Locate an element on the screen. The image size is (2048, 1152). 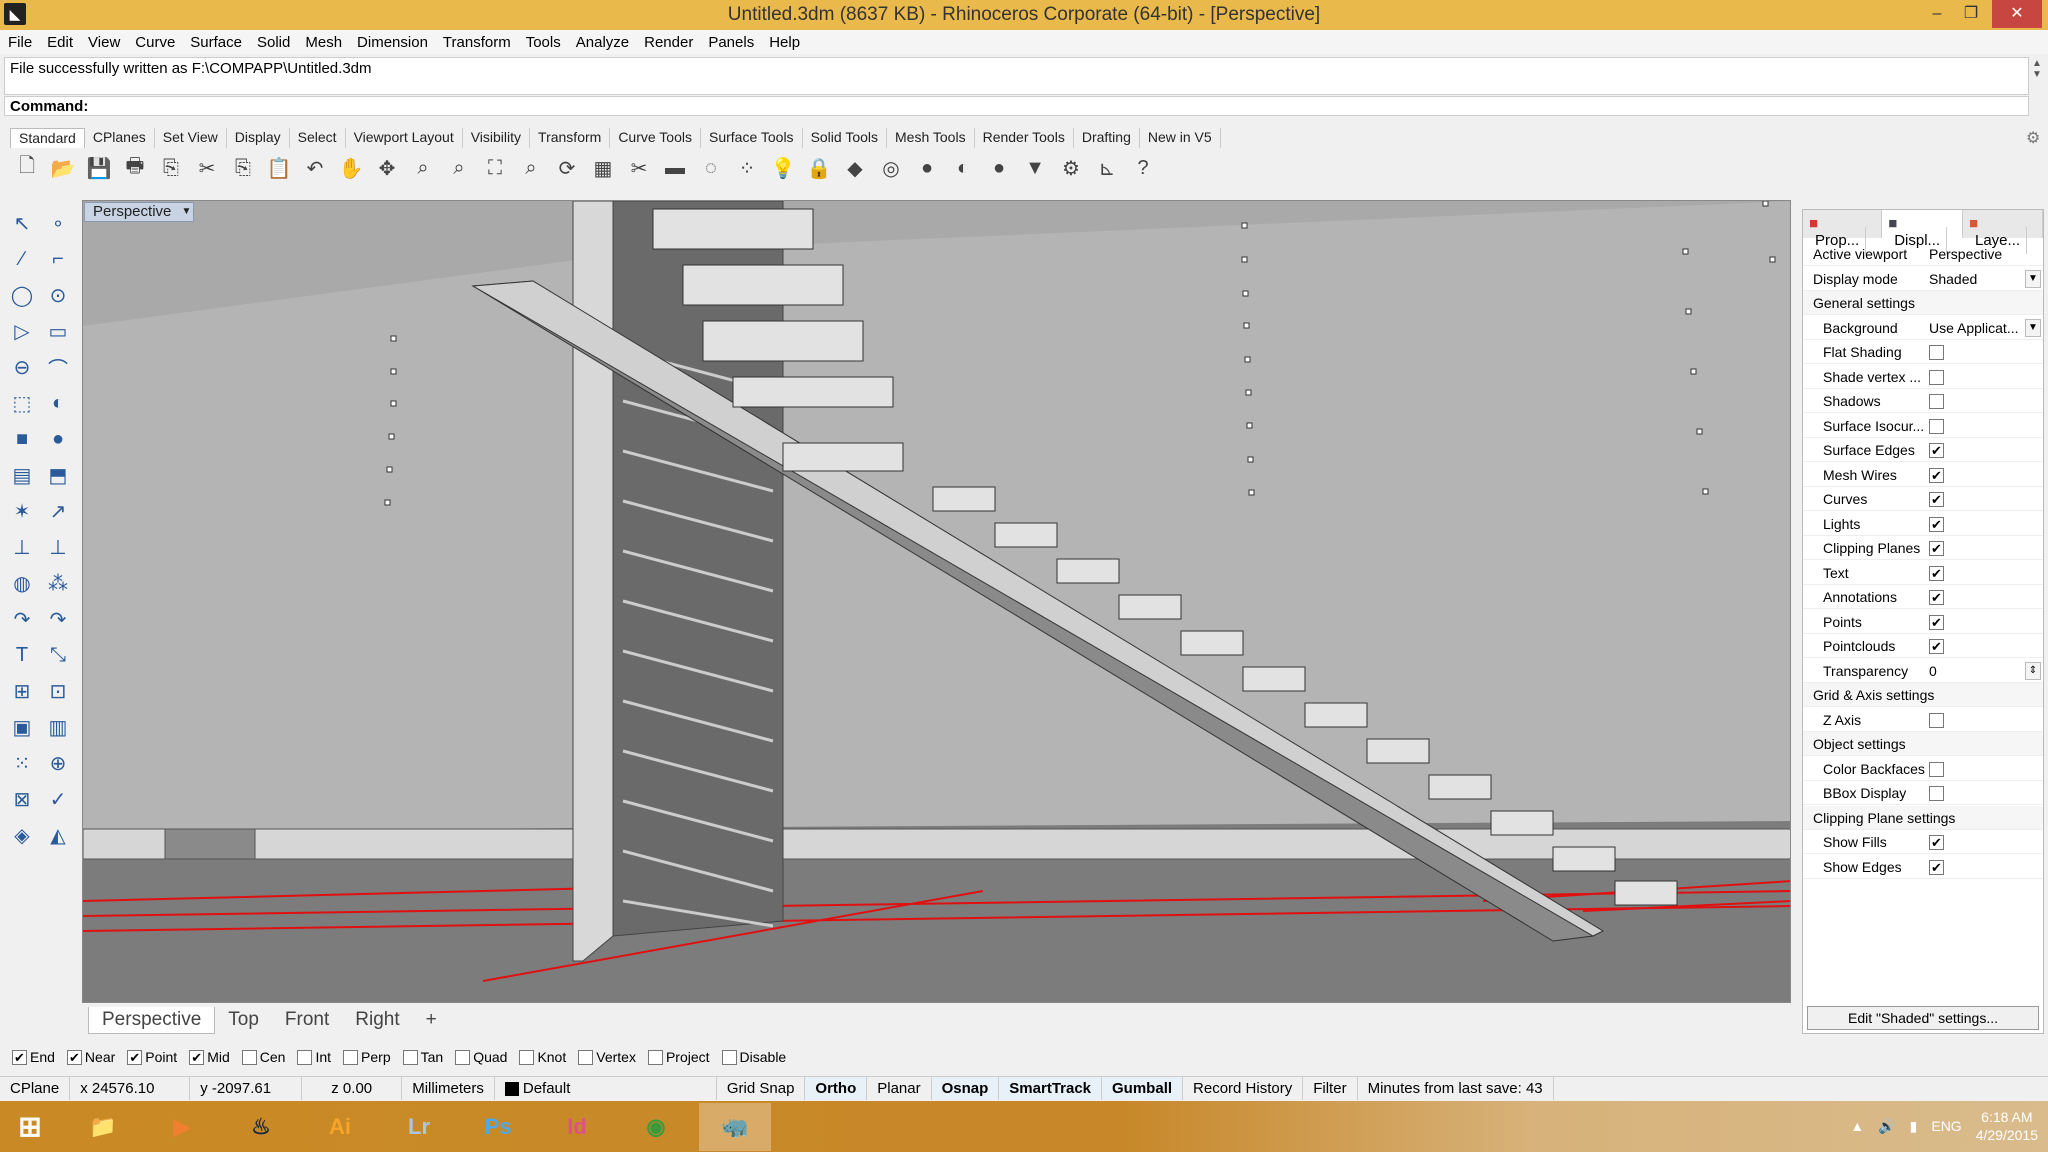
menu-analyze: Analyze is located at coordinates (602, 42).